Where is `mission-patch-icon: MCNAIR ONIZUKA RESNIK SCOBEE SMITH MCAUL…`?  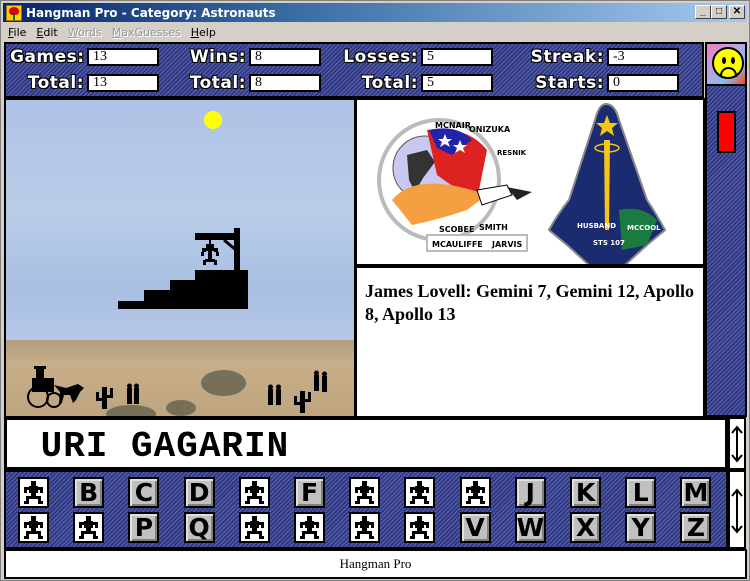
mission-patch-icon: MCNAIR ONIZUKA RESNIK SCOBEE SMITH MCAUL… is located at coordinates (522, 183).